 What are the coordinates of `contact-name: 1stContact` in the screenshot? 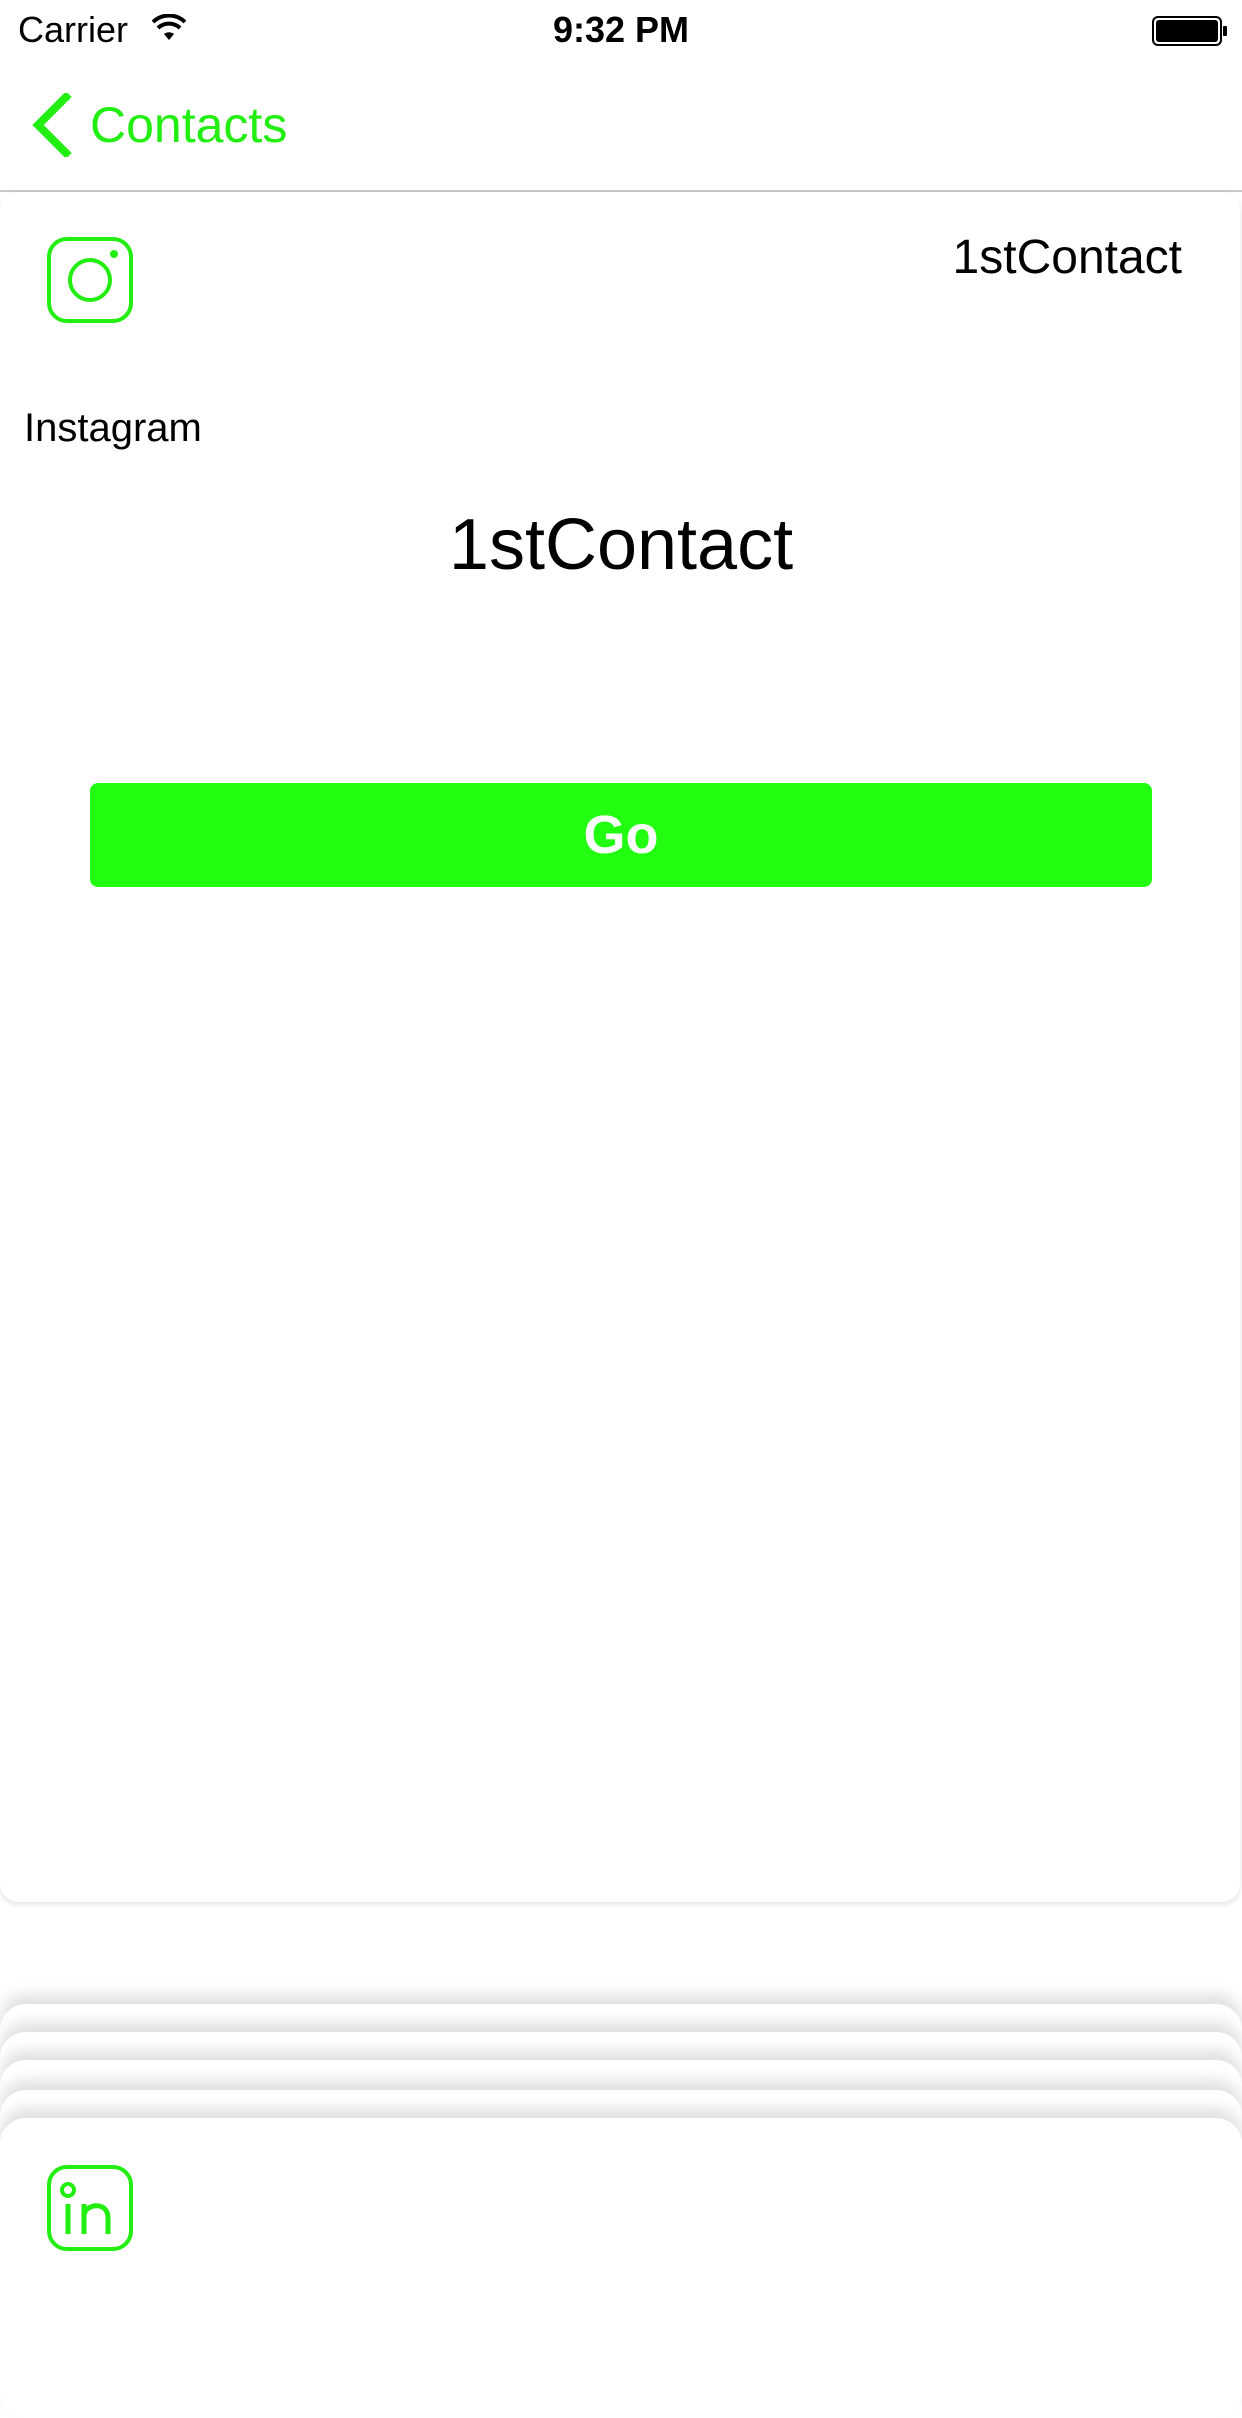 It's located at (621, 545).